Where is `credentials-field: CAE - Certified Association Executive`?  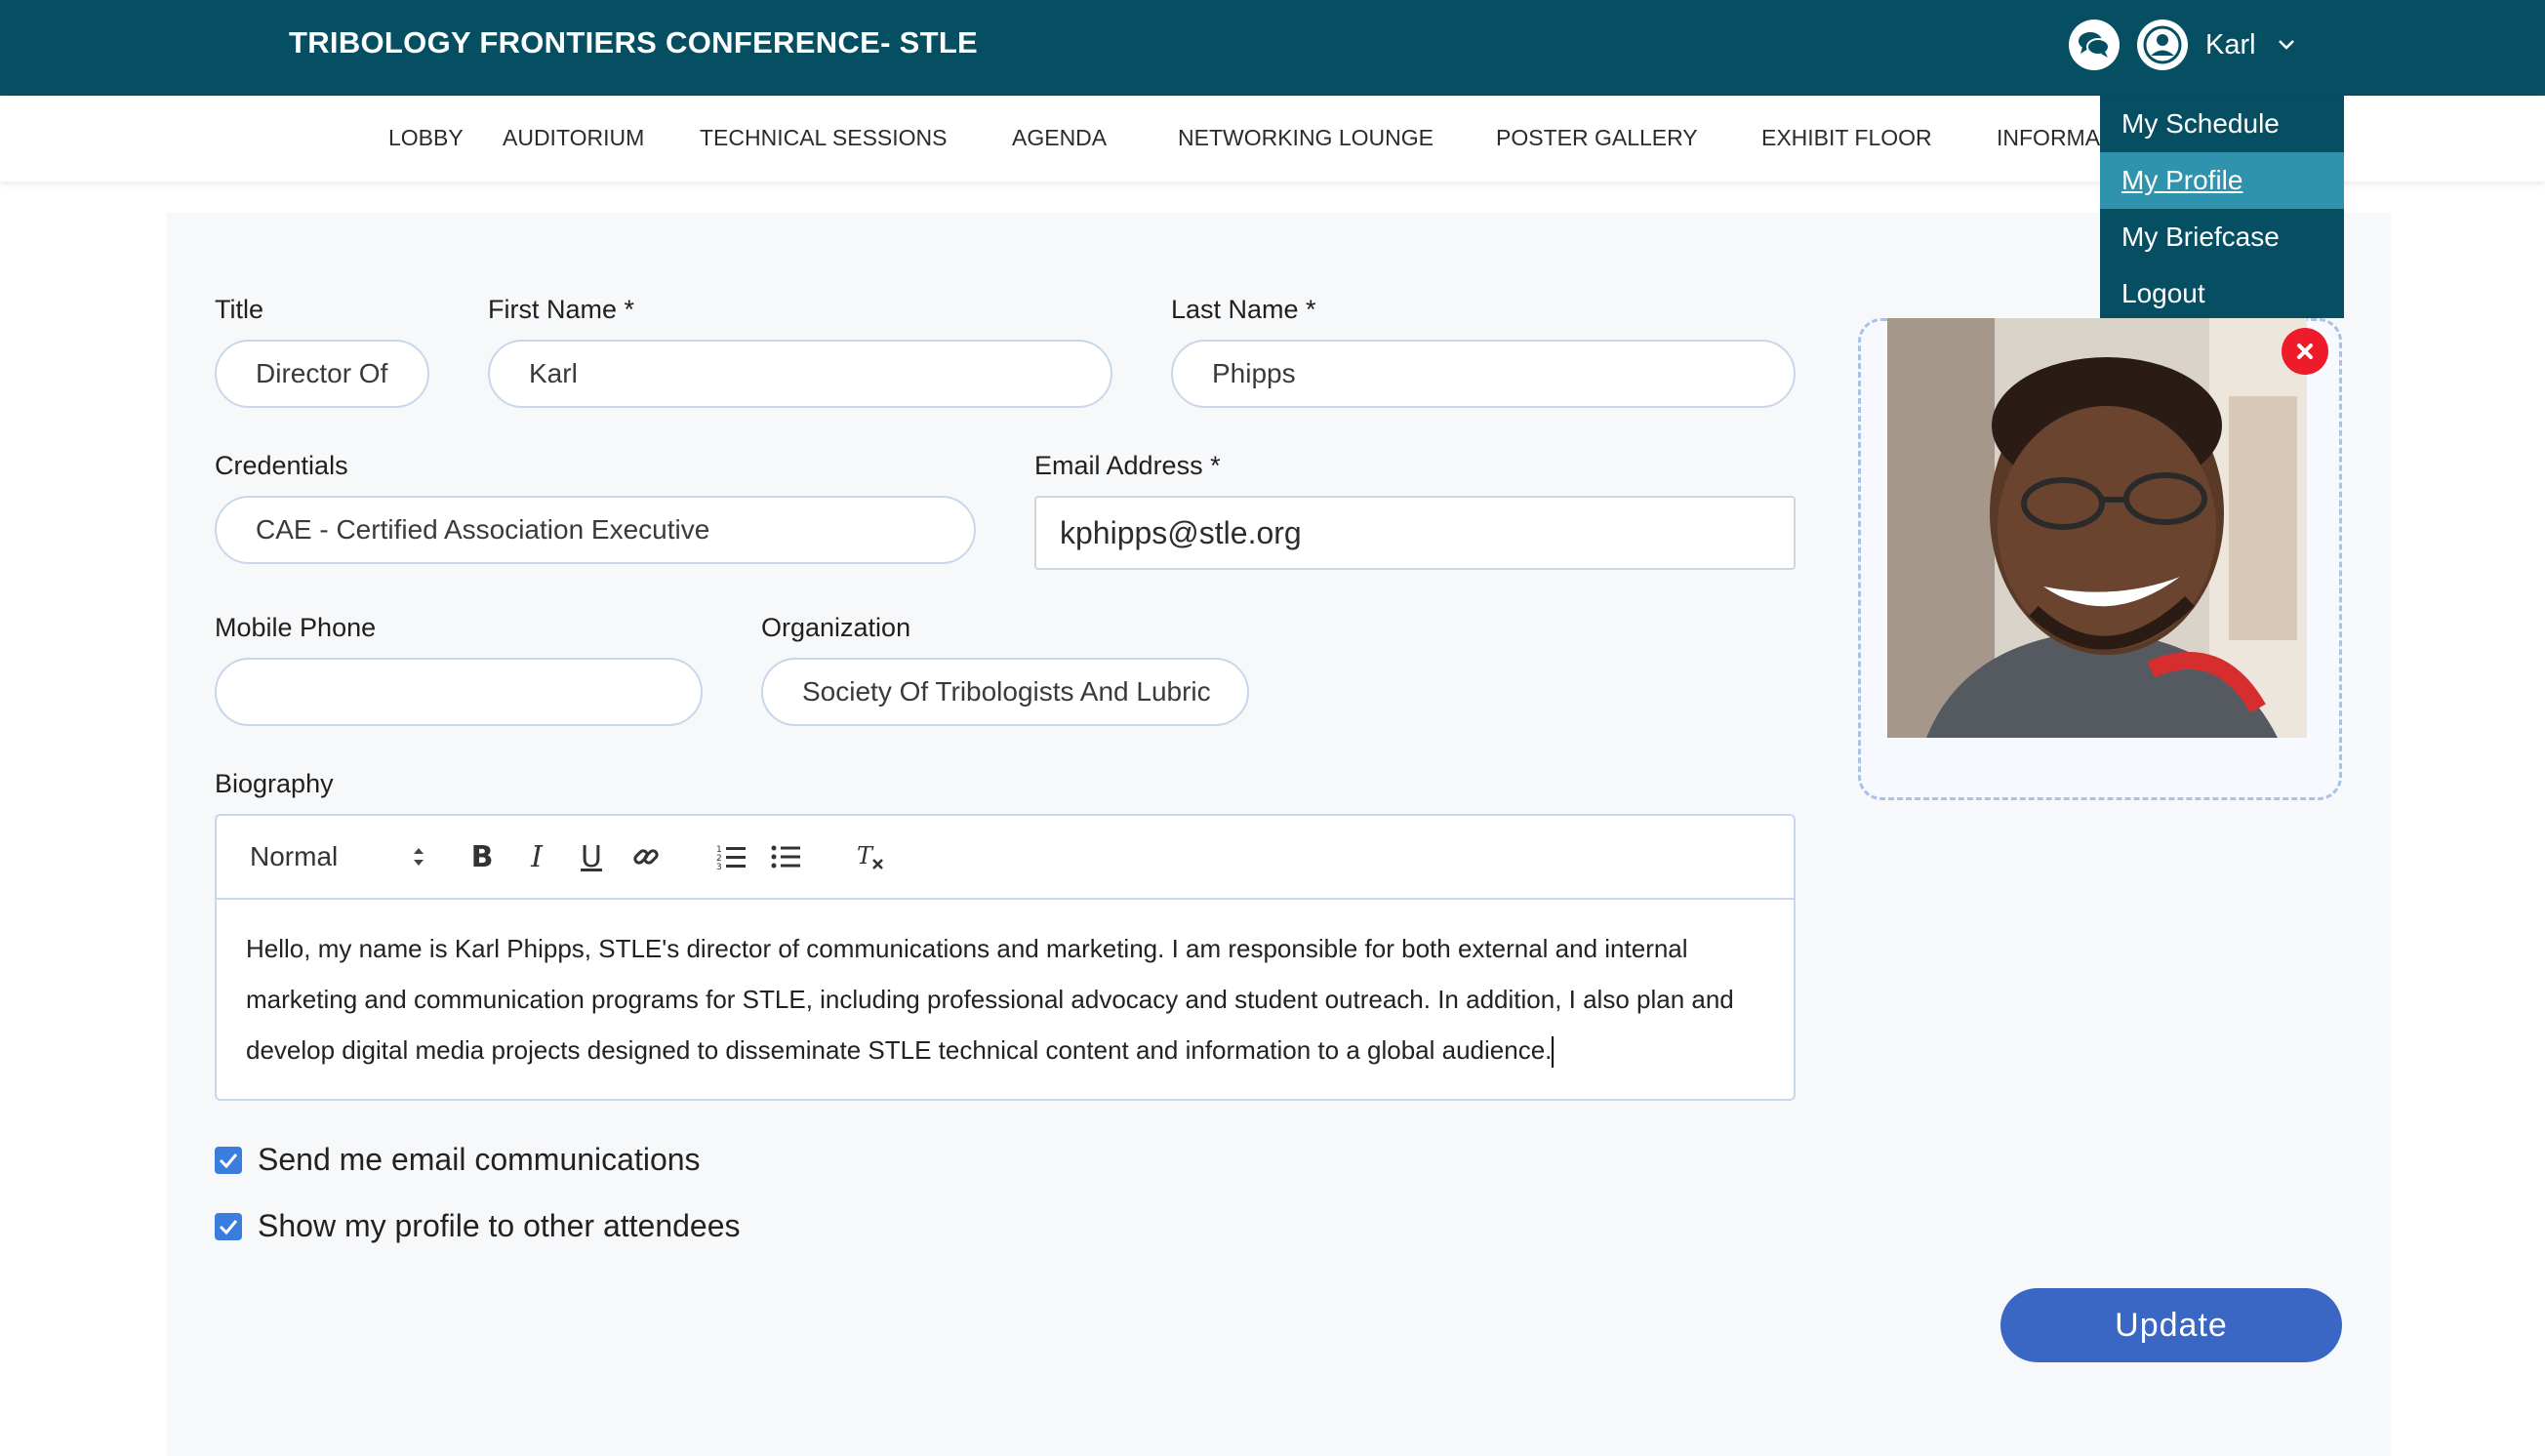
credentials-field: CAE - Certified Association Executive is located at coordinates (596, 530).